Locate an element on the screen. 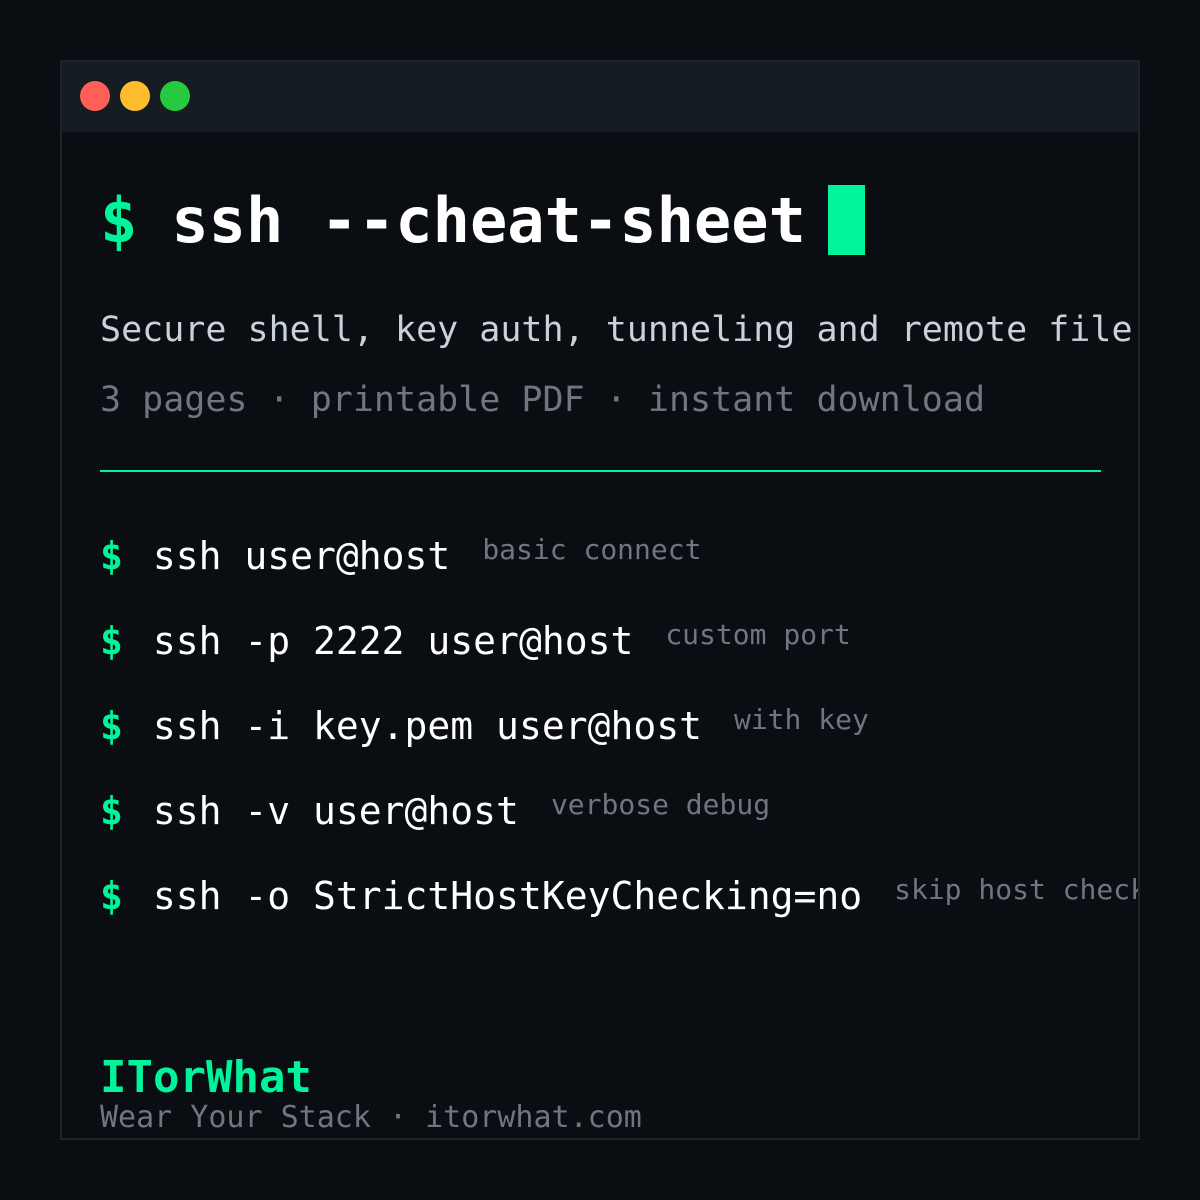  command-note: skip host check is located at coordinates (1017, 889).